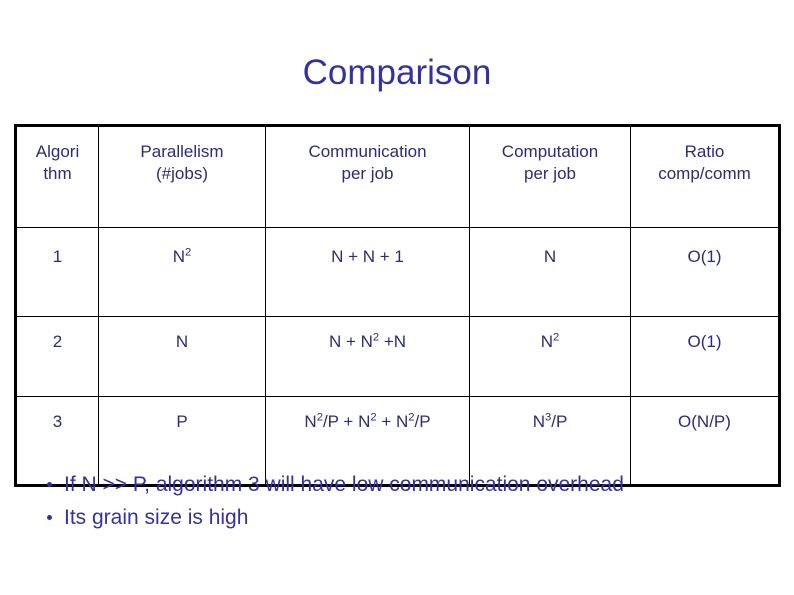 Image resolution: width=794 pixels, height=595 pixels. What do you see at coordinates (550, 356) in the screenshot?
I see `cell-computation: N2` at bounding box center [550, 356].